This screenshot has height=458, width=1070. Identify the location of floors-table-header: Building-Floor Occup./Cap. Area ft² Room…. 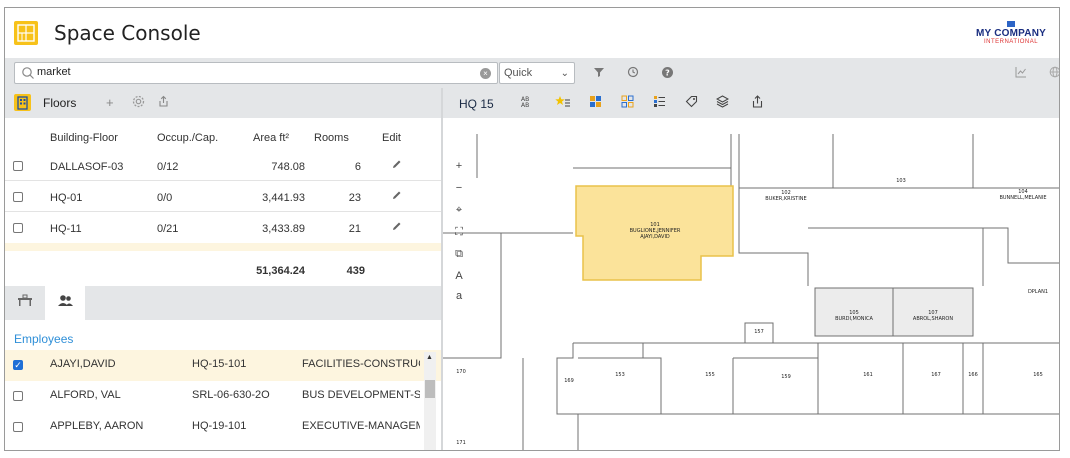
(223, 134).